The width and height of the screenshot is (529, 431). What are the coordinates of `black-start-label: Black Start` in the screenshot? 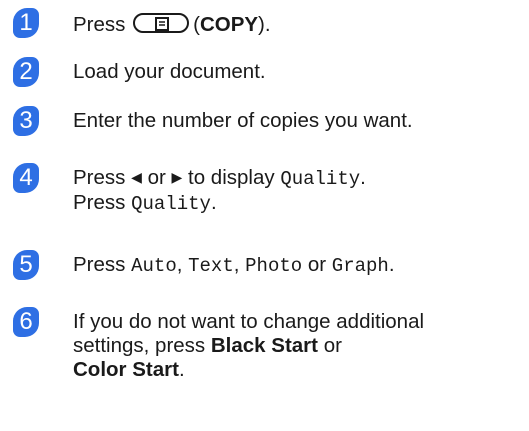 It's located at (264, 345).